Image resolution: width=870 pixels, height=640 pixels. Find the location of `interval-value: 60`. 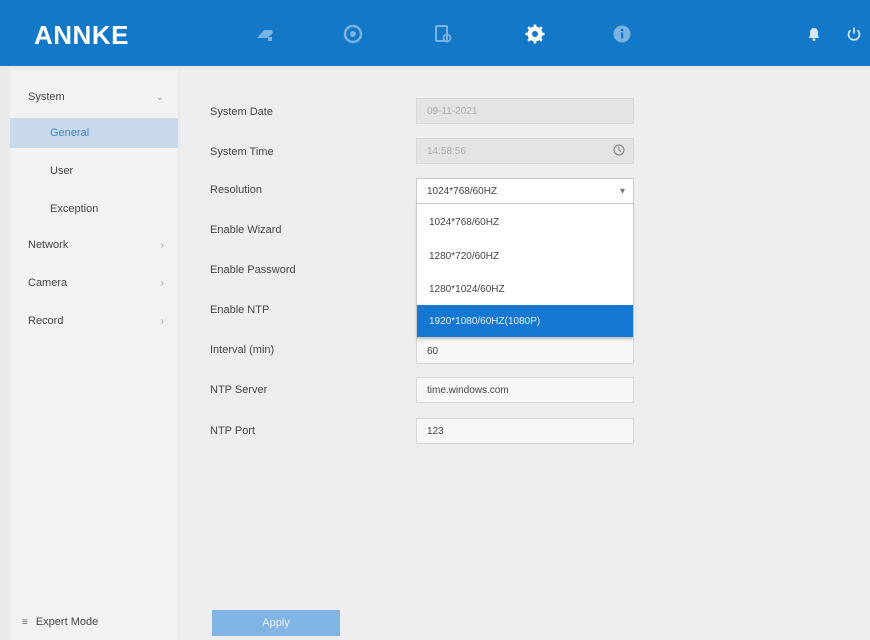

interval-value: 60 is located at coordinates (433, 351).